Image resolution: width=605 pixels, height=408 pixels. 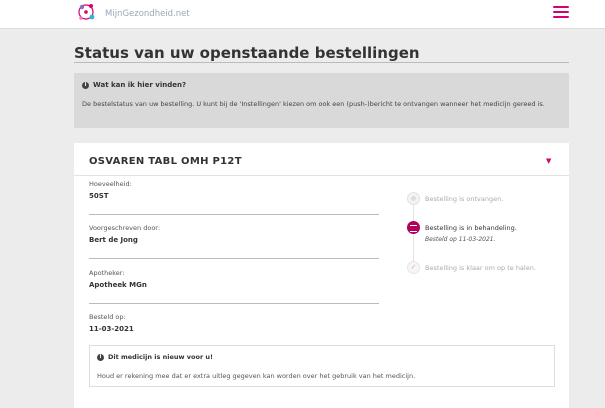 What do you see at coordinates (107, 317) in the screenshot?
I see `field-label: Besteld op:` at bounding box center [107, 317].